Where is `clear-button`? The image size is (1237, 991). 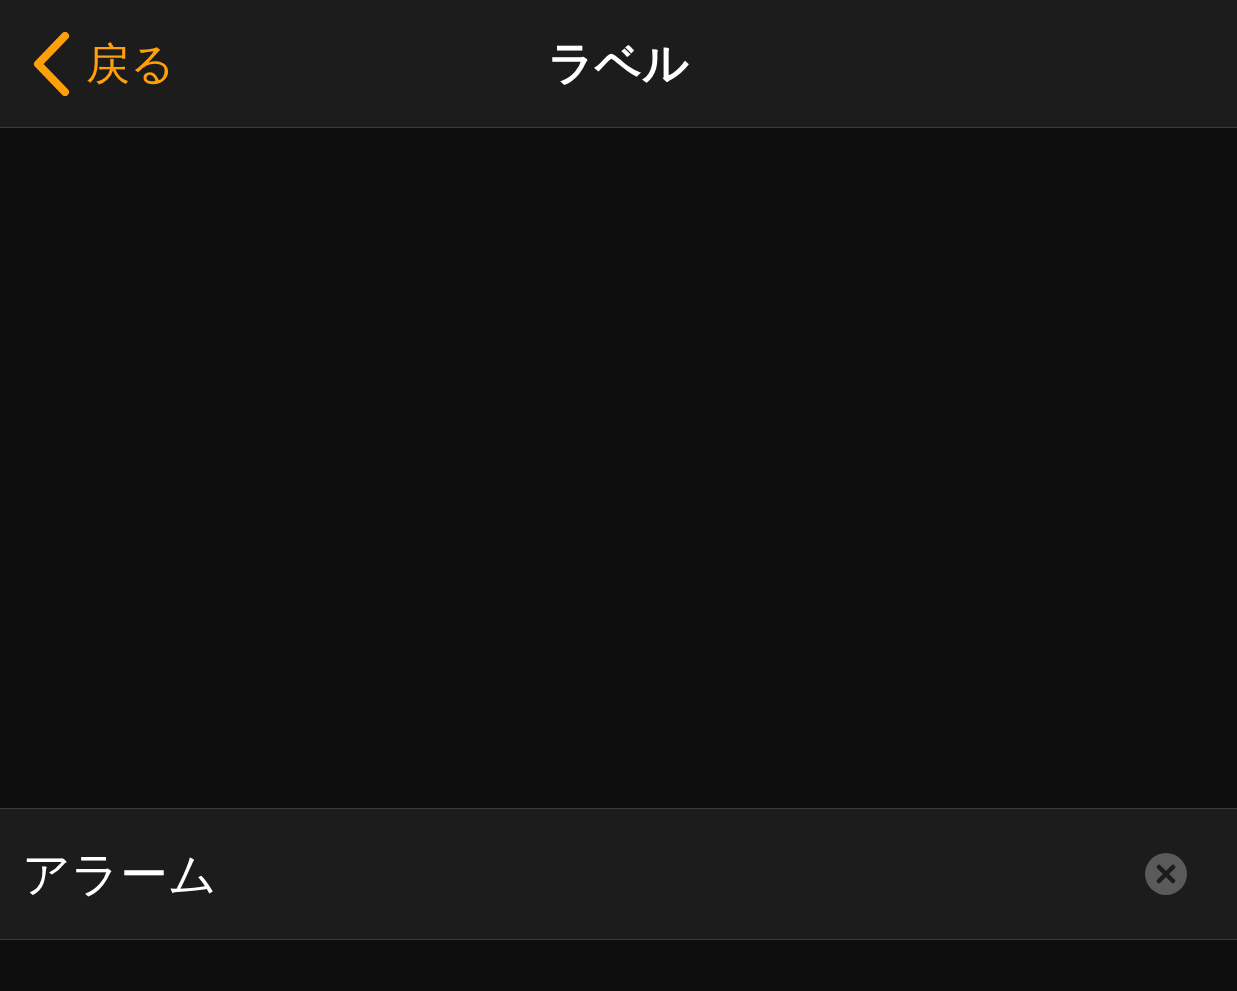 clear-button is located at coordinates (1166, 874).